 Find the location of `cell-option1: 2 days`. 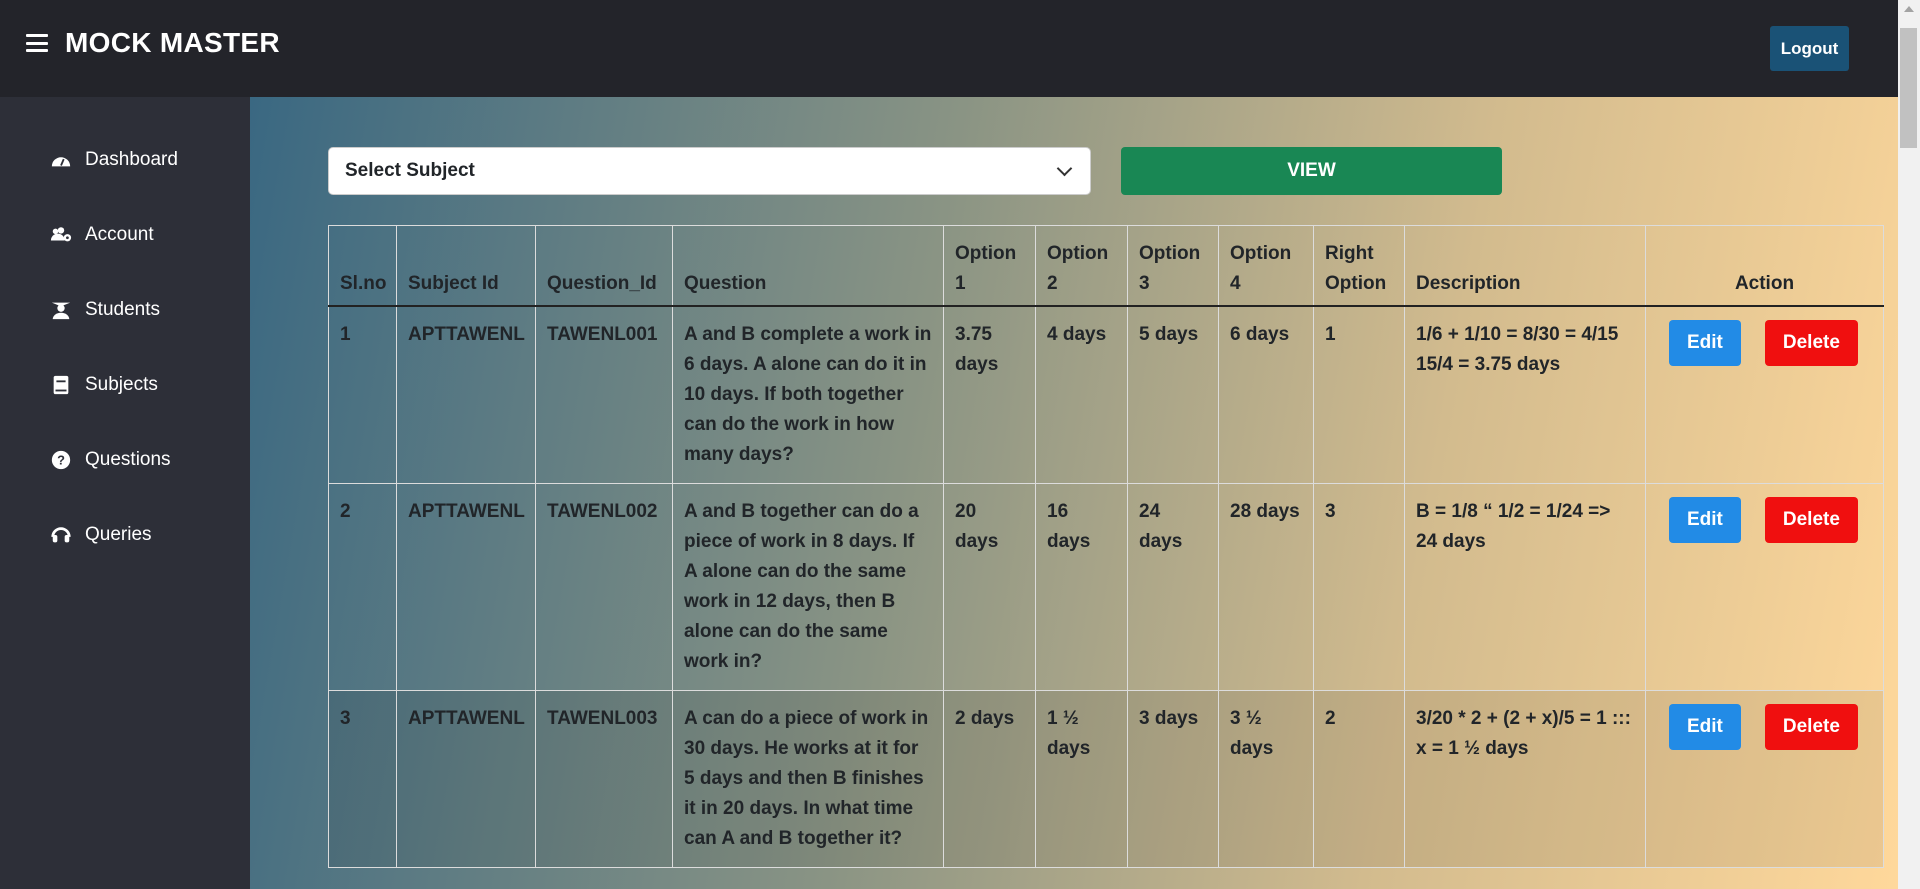

cell-option1: 2 days is located at coordinates (989, 779).